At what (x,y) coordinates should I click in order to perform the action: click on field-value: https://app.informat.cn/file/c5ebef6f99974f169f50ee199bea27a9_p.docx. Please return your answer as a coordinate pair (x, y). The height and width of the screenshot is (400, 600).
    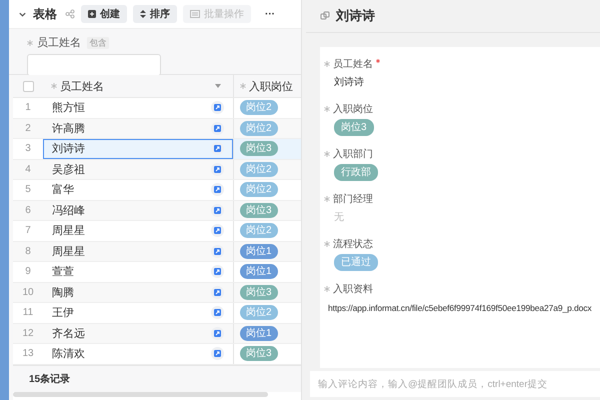
    Looking at the image, I should click on (460, 308).